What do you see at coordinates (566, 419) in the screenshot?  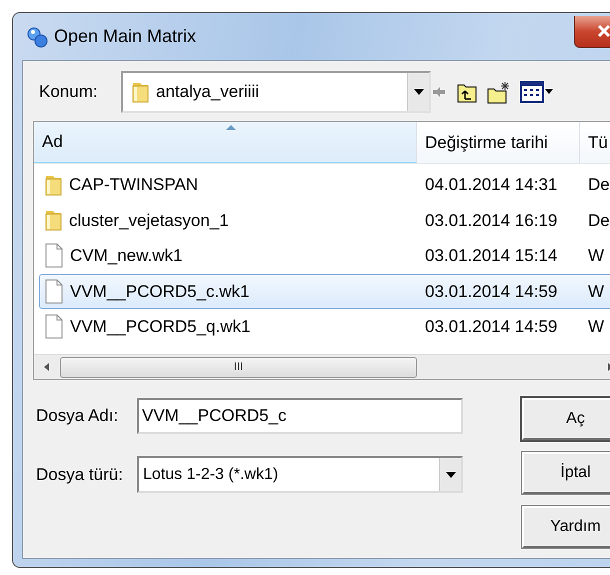 I see `open-button: Aç` at bounding box center [566, 419].